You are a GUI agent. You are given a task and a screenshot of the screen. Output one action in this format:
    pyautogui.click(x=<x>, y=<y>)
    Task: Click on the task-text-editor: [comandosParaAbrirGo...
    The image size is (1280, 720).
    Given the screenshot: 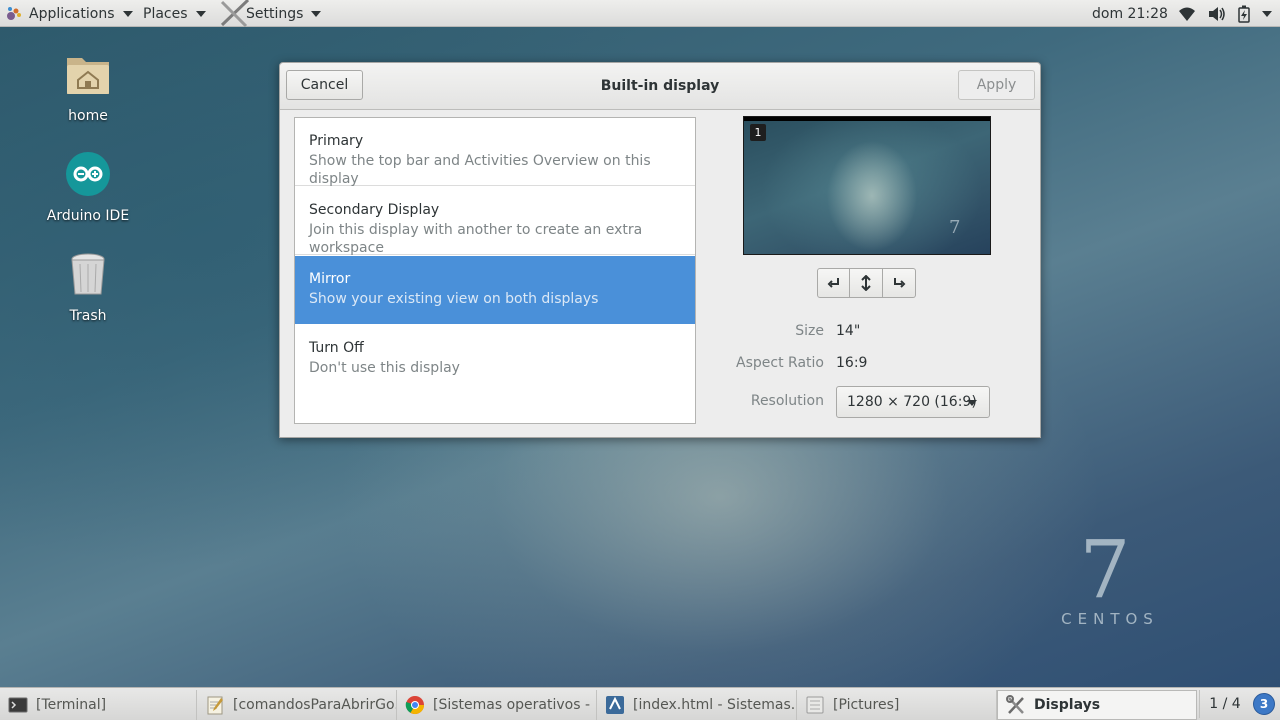 What is the action you would take?
    pyautogui.click(x=297, y=705)
    